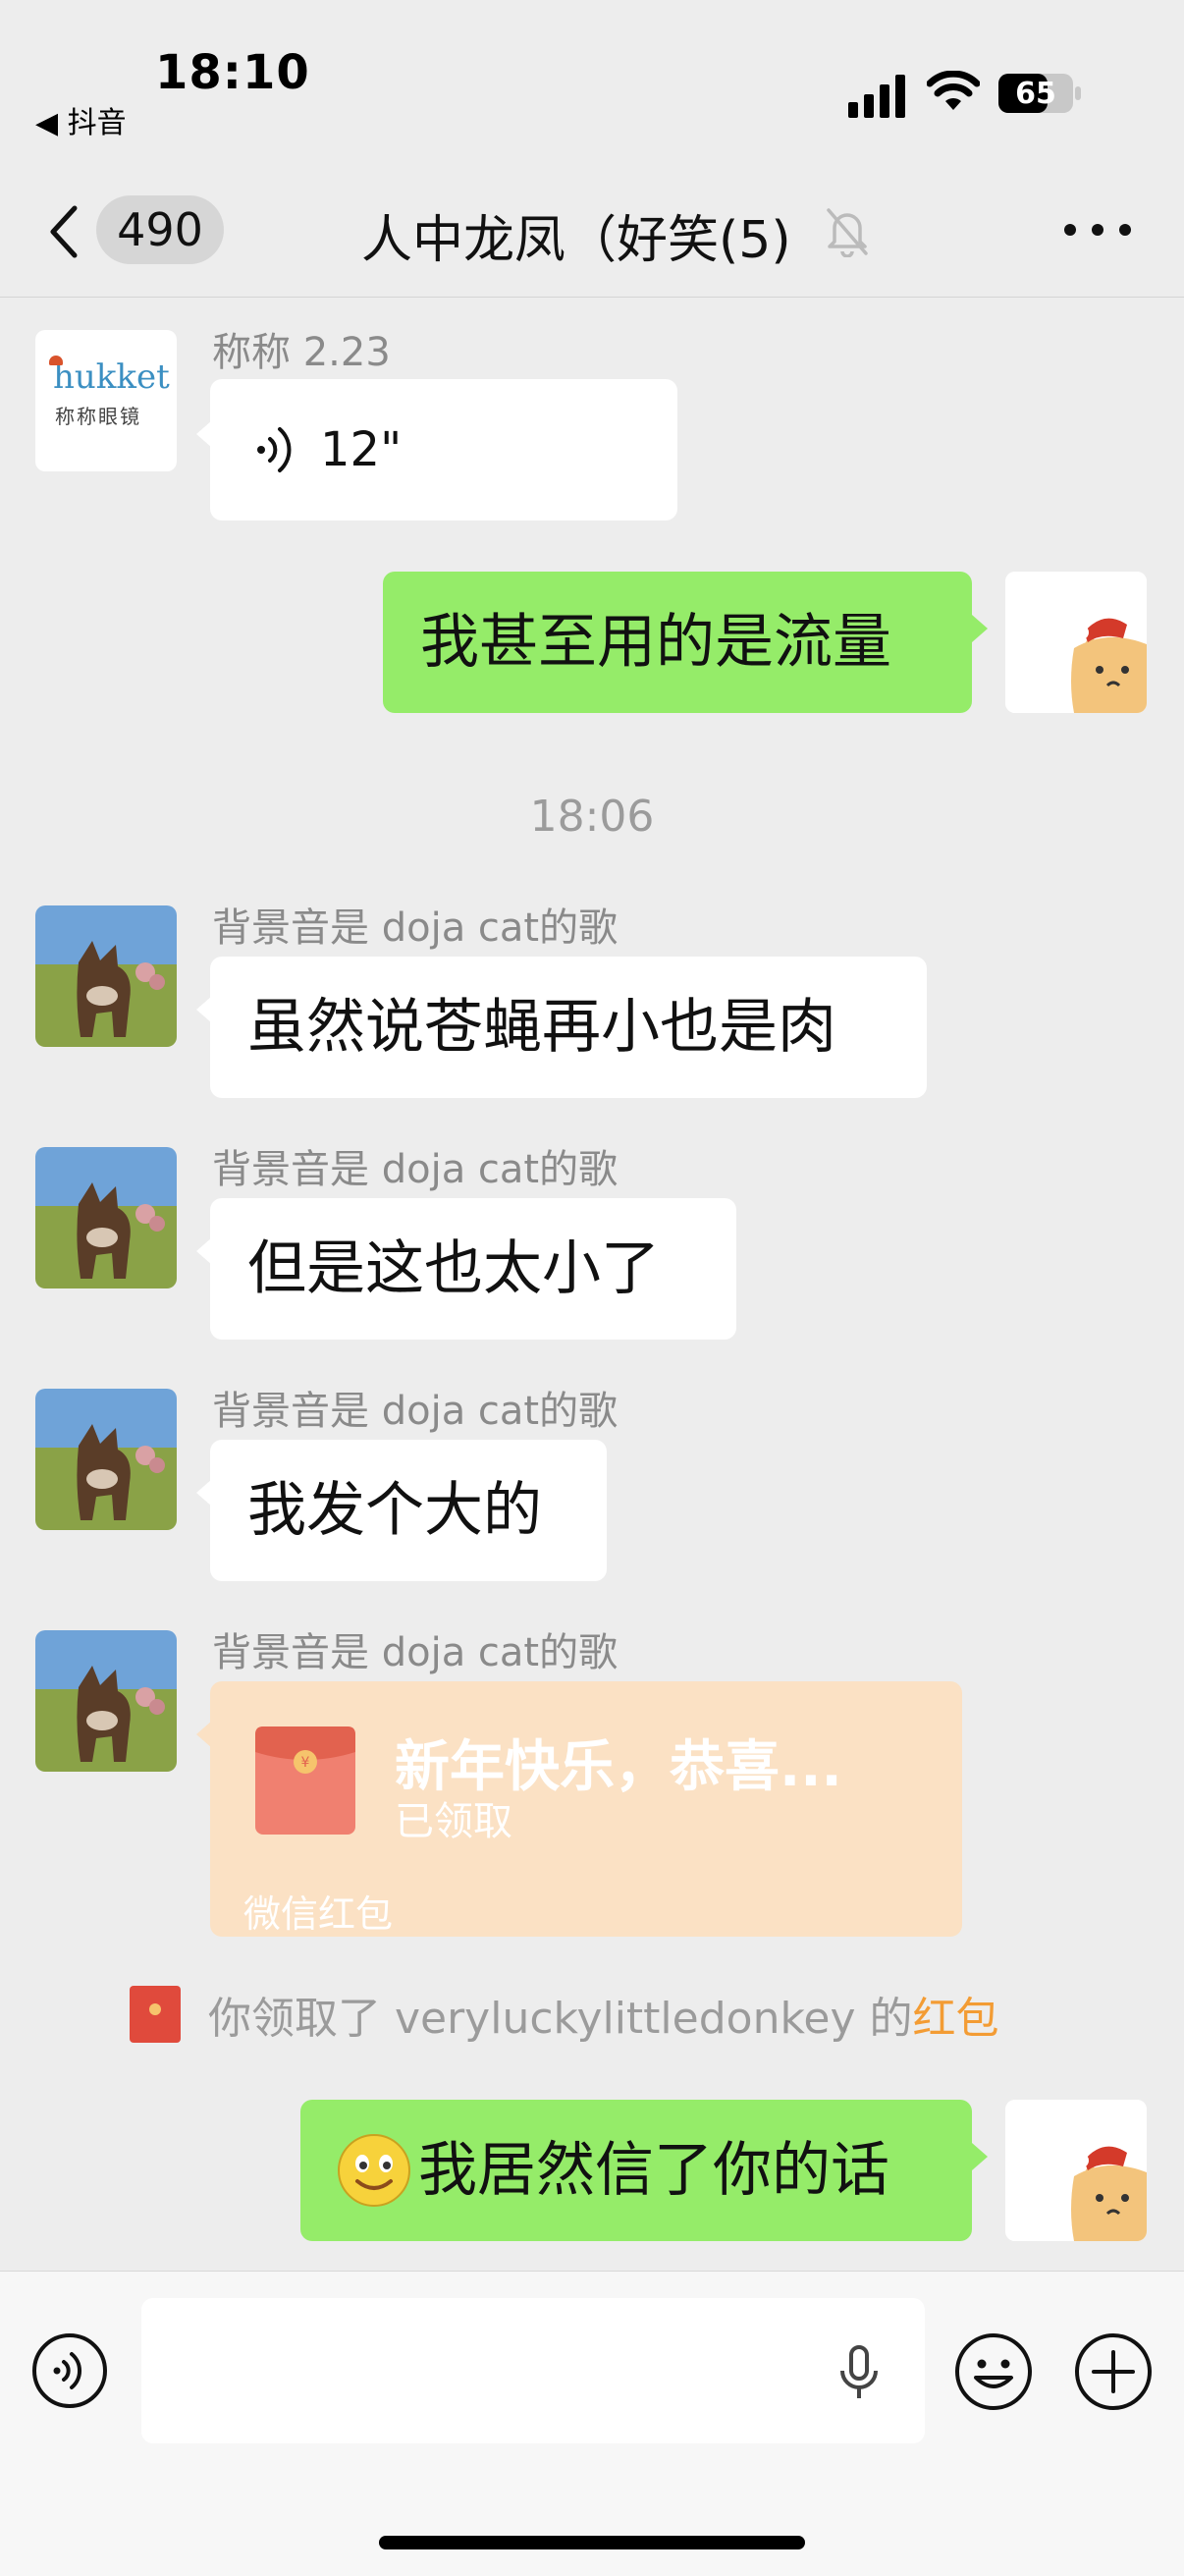 The width and height of the screenshot is (1184, 2576). I want to click on red-envelope-icon: ¥, so click(305, 1780).